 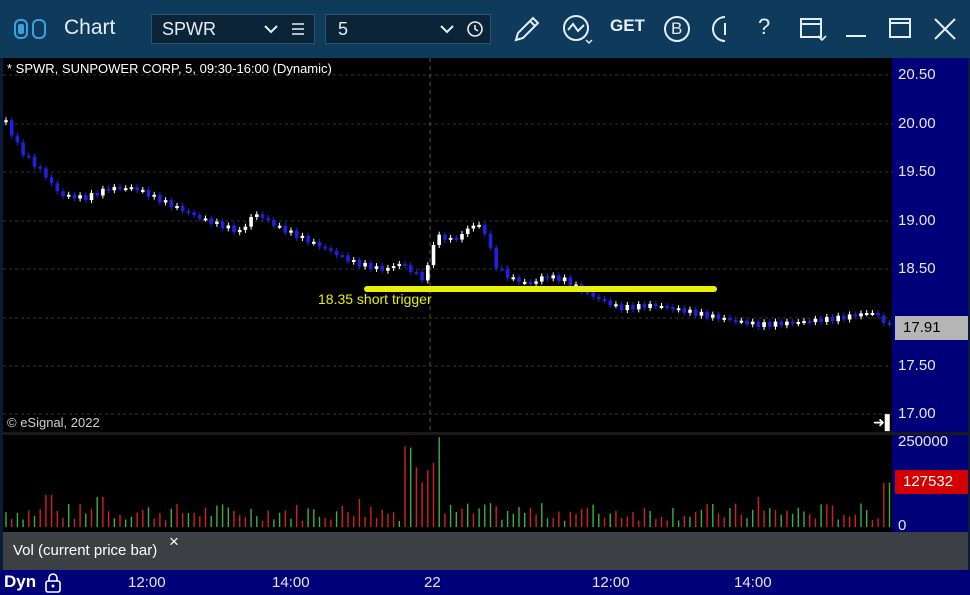 I want to click on time-label: 22, so click(x=432, y=582).